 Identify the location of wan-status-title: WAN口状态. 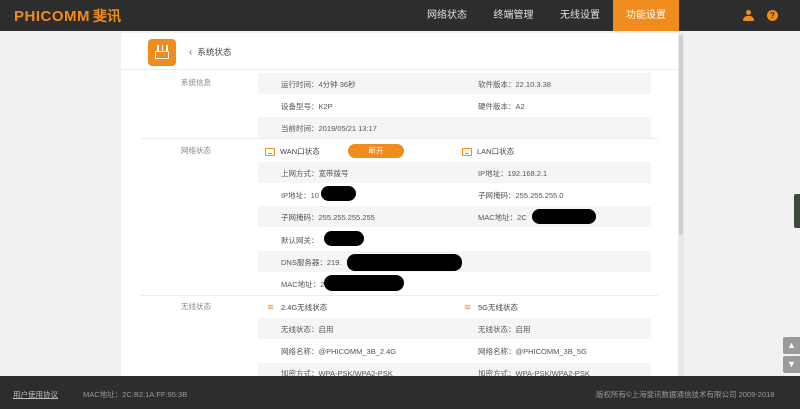
(300, 151).